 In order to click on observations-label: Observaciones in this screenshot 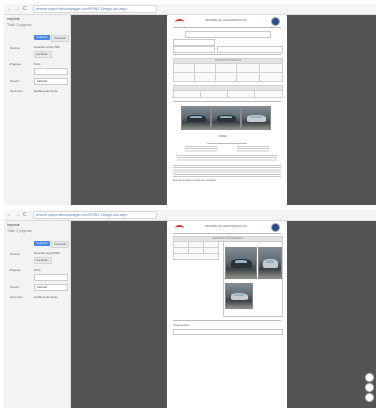, I will do `click(181, 325)`.